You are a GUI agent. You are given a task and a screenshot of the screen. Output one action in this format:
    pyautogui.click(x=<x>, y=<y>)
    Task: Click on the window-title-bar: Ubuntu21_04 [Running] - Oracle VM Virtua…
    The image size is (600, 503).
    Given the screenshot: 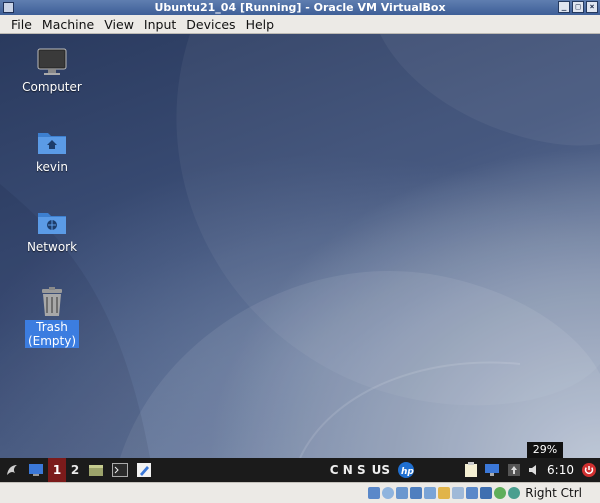 What is the action you would take?
    pyautogui.click(x=300, y=7)
    